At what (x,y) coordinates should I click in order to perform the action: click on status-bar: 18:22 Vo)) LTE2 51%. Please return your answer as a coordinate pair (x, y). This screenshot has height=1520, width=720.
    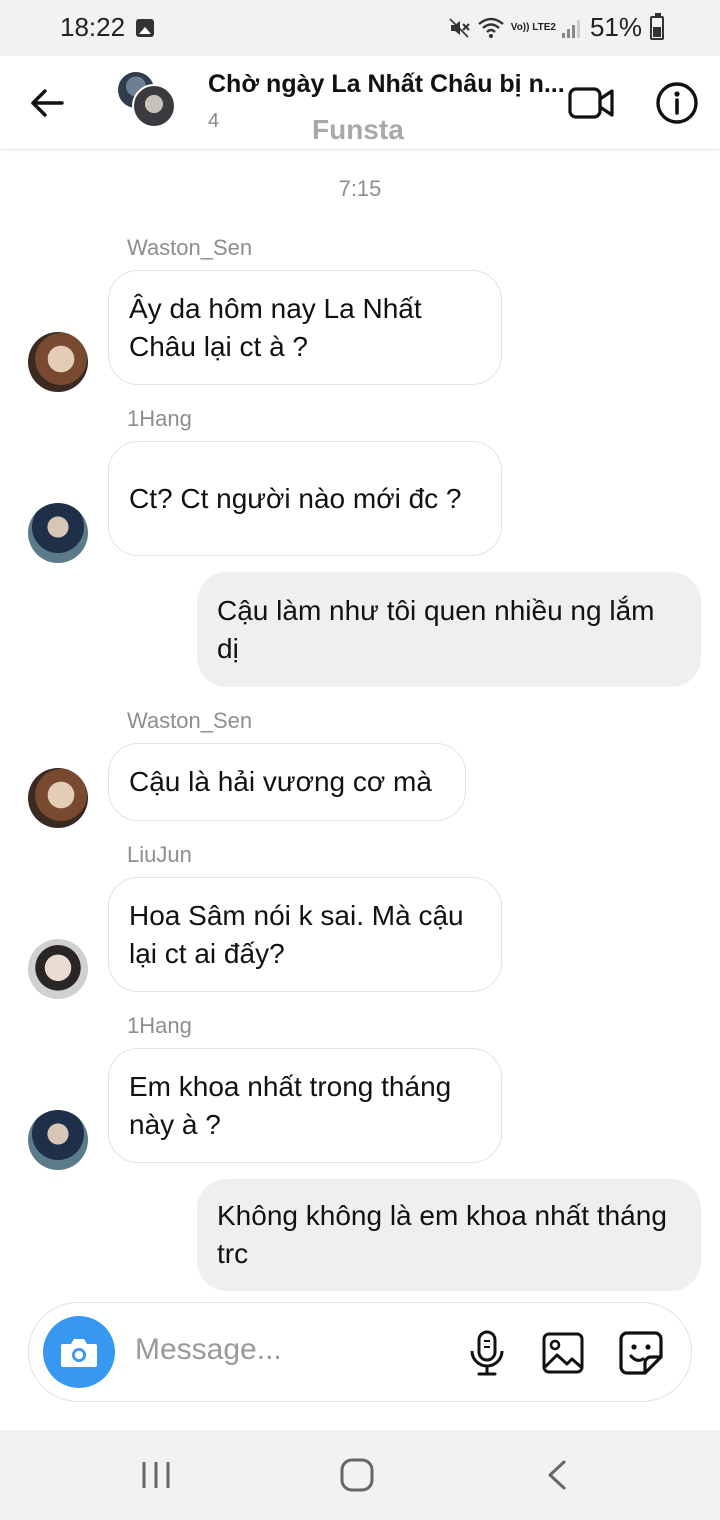
    Looking at the image, I should click on (360, 28).